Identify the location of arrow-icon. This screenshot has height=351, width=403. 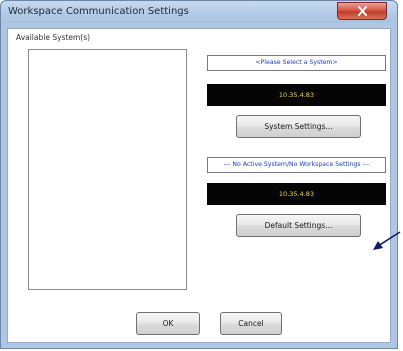
(387, 240).